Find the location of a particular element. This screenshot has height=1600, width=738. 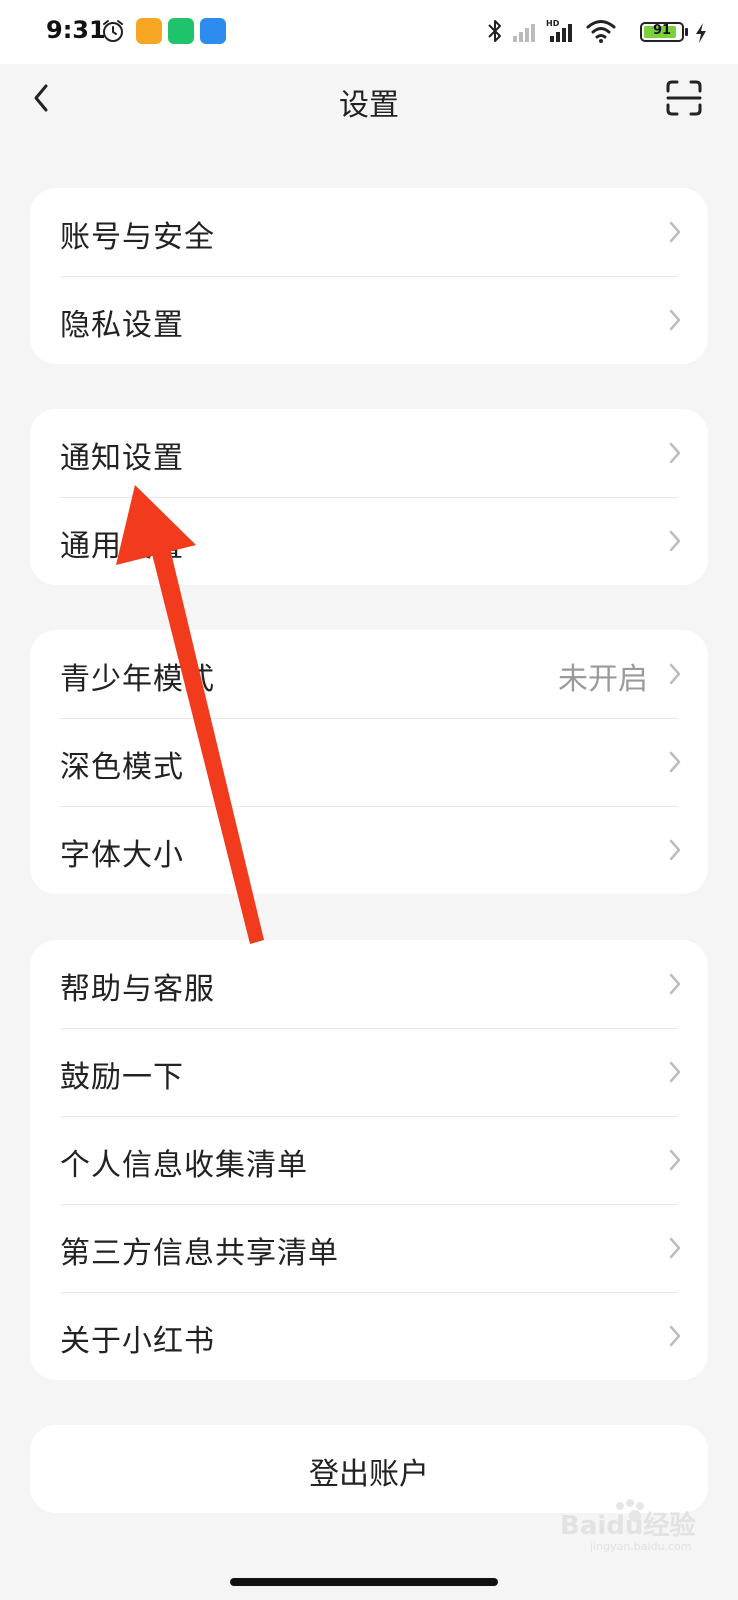

logout-label: 登出账户 is located at coordinates (369, 1474).